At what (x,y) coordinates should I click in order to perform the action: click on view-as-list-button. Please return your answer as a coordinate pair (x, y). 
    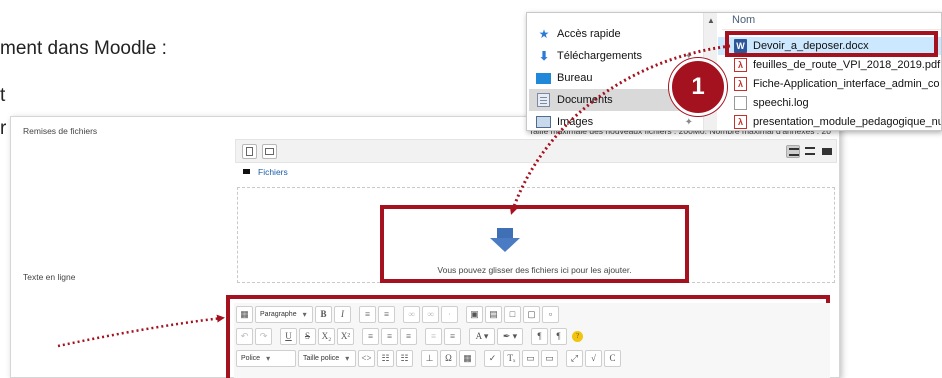
    Looking at the image, I should click on (810, 151).